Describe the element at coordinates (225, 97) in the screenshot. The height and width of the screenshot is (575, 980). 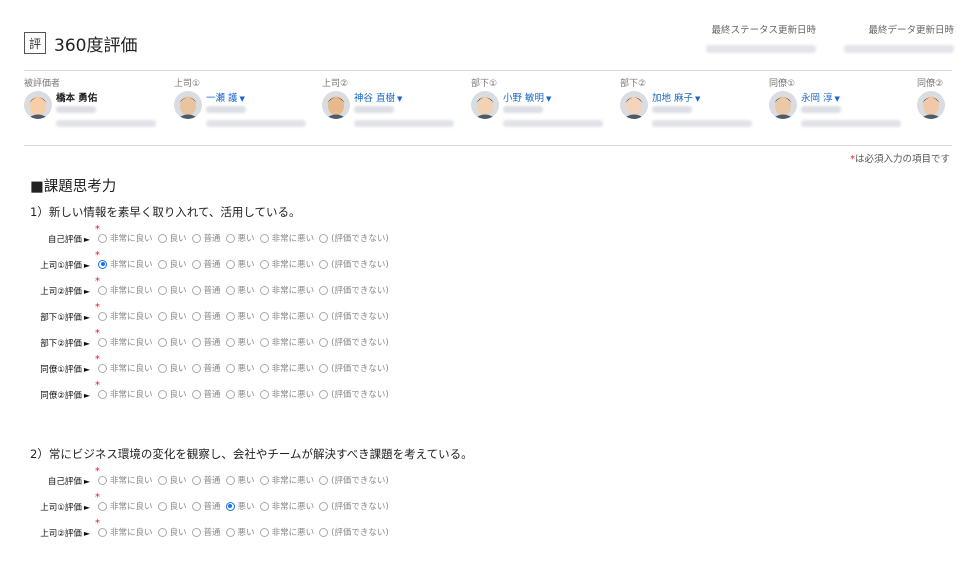
I see `person-name-link: 一瀬 護 ▼` at that location.